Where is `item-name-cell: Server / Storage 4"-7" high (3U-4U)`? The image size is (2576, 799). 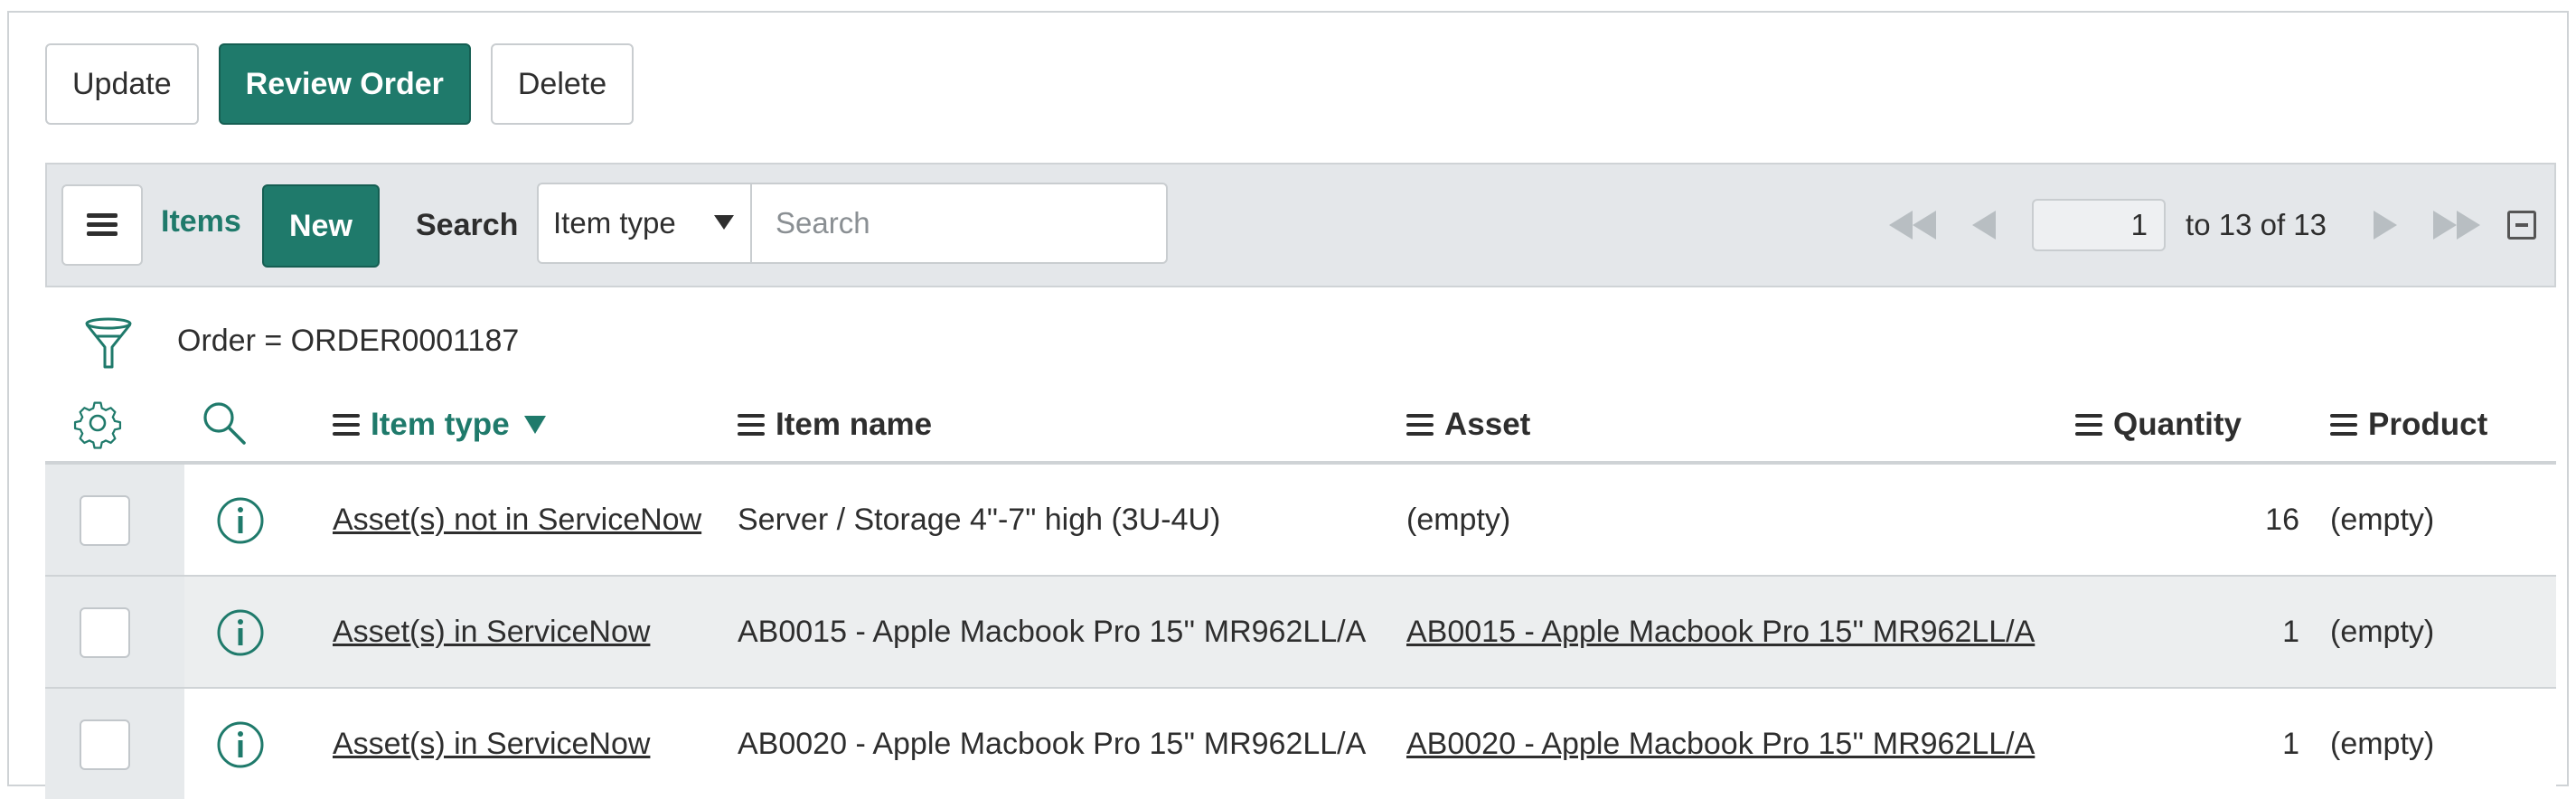
item-name-cell: Server / Storage 4"-7" high (3U-4U) is located at coordinates (980, 520).